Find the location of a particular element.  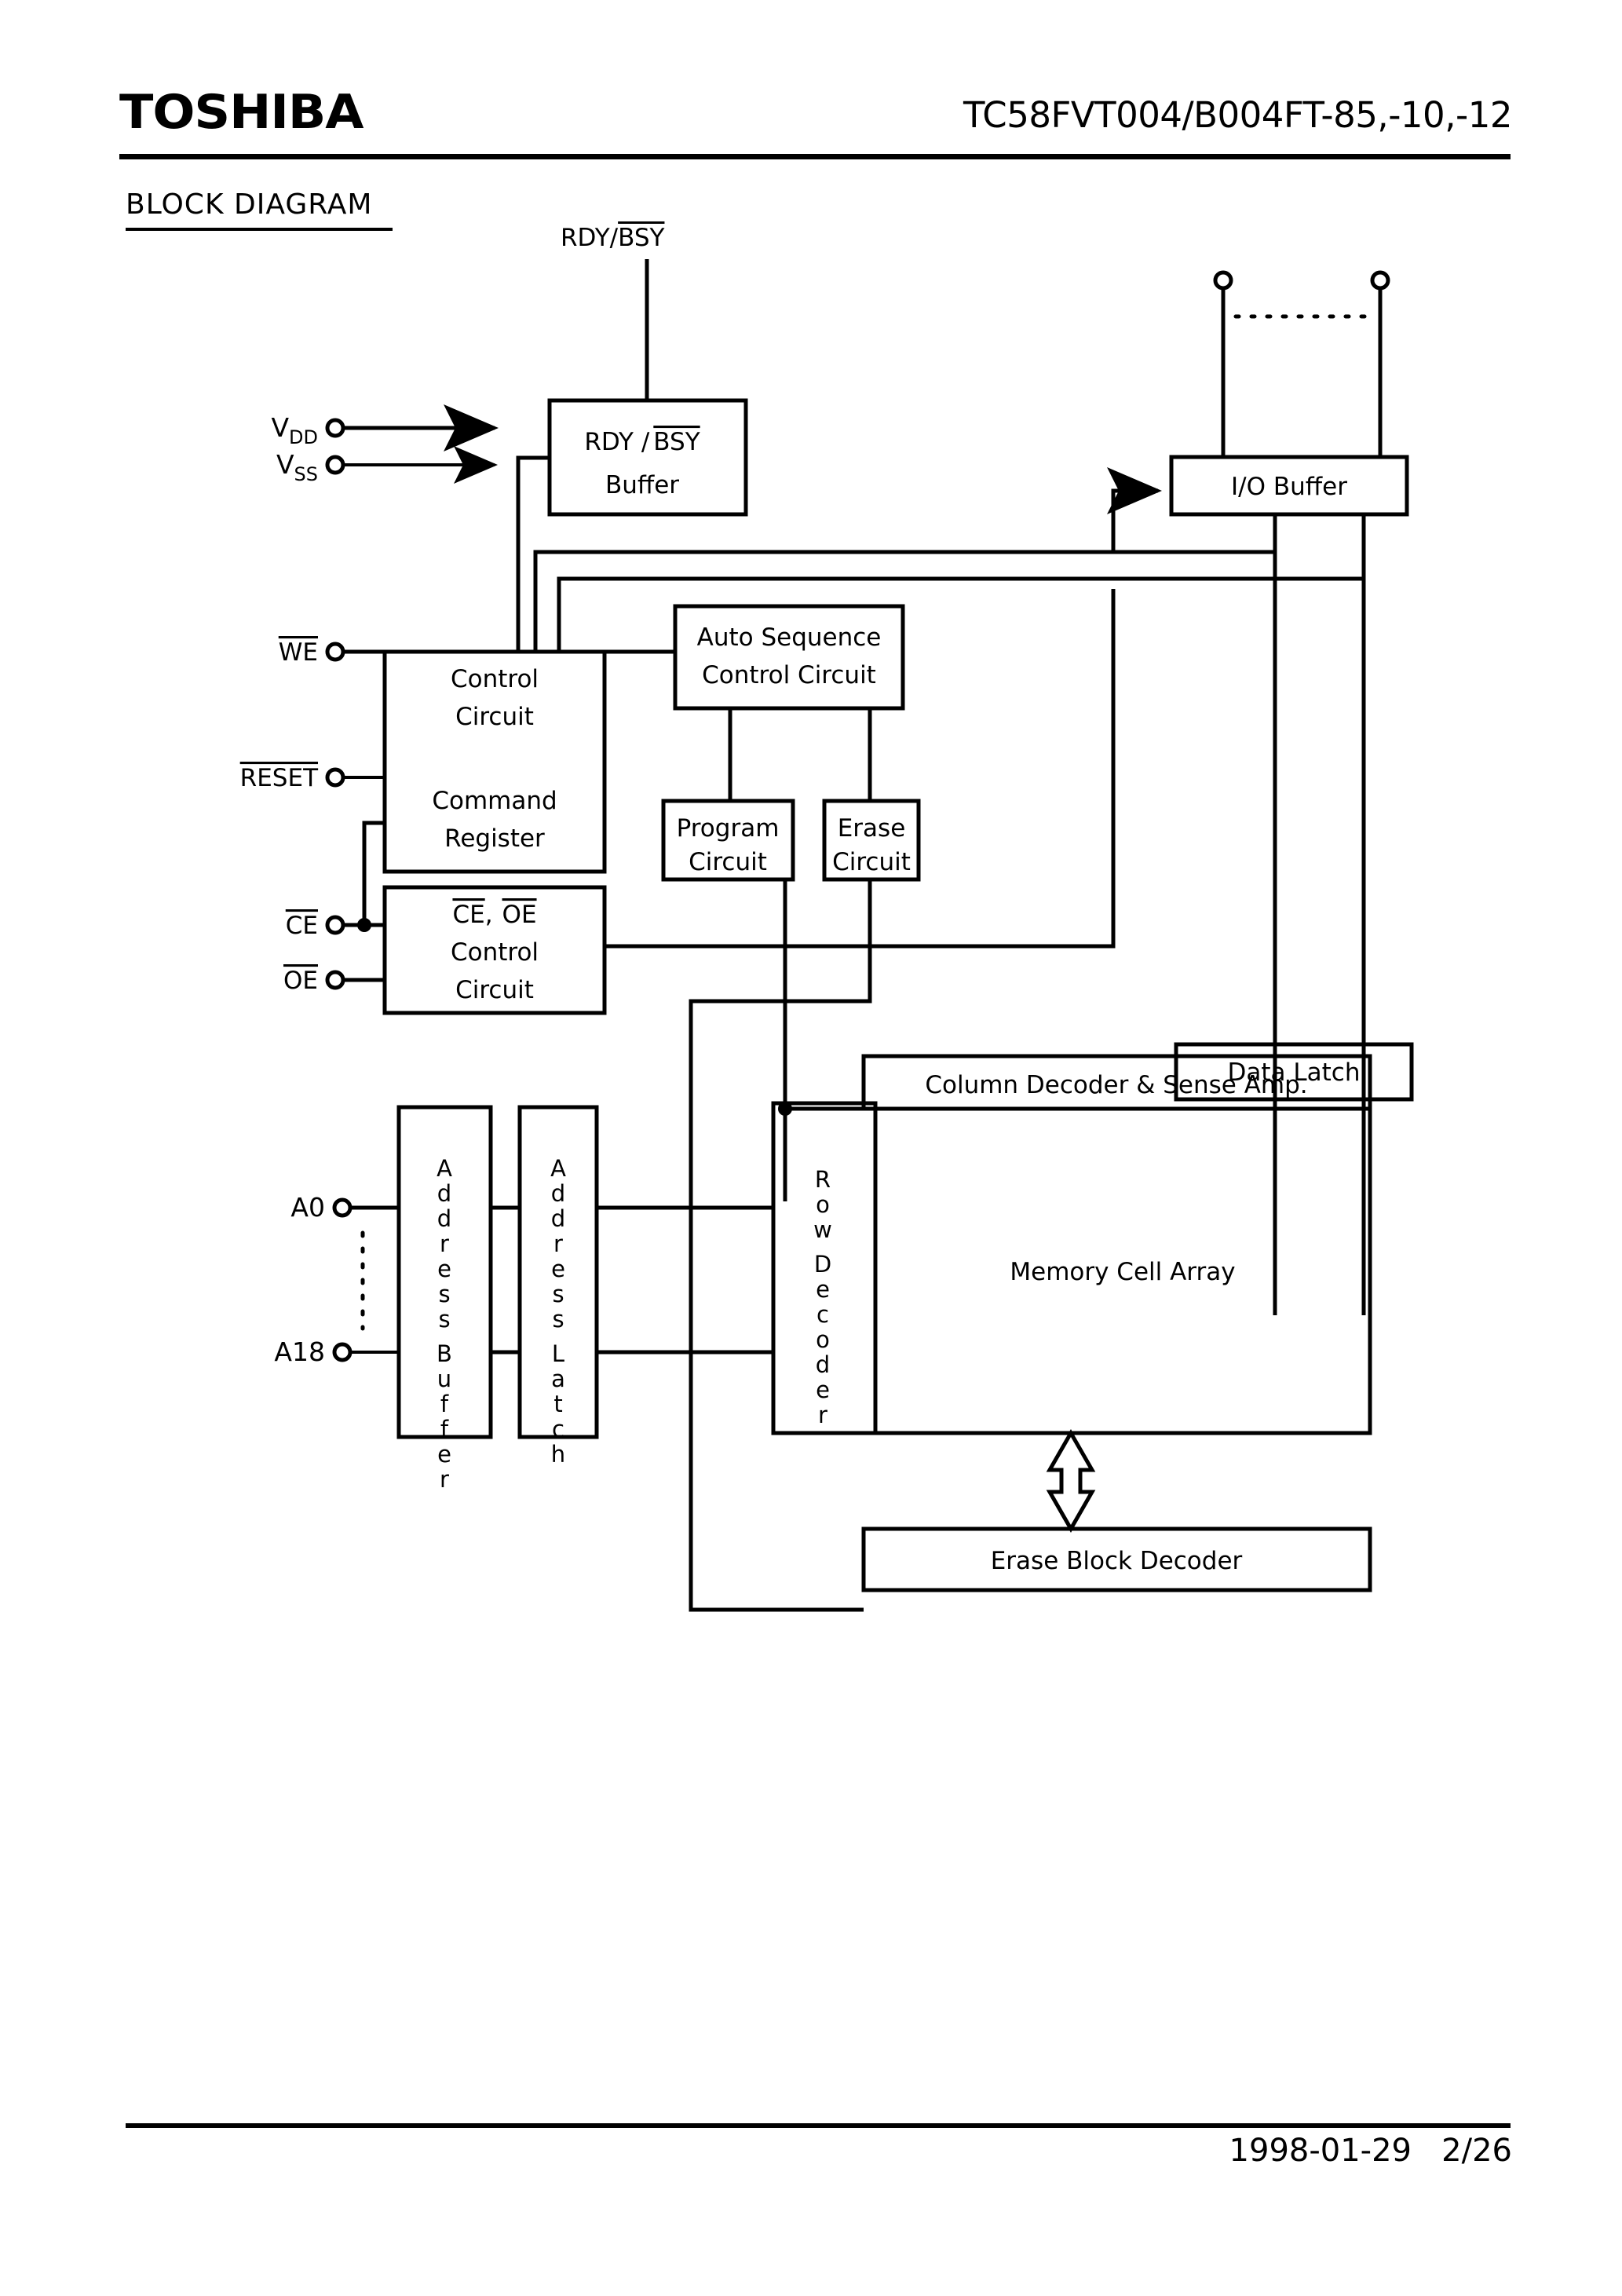

rdy-bsy-buffer-label-2: Buffer is located at coordinates (642, 485).